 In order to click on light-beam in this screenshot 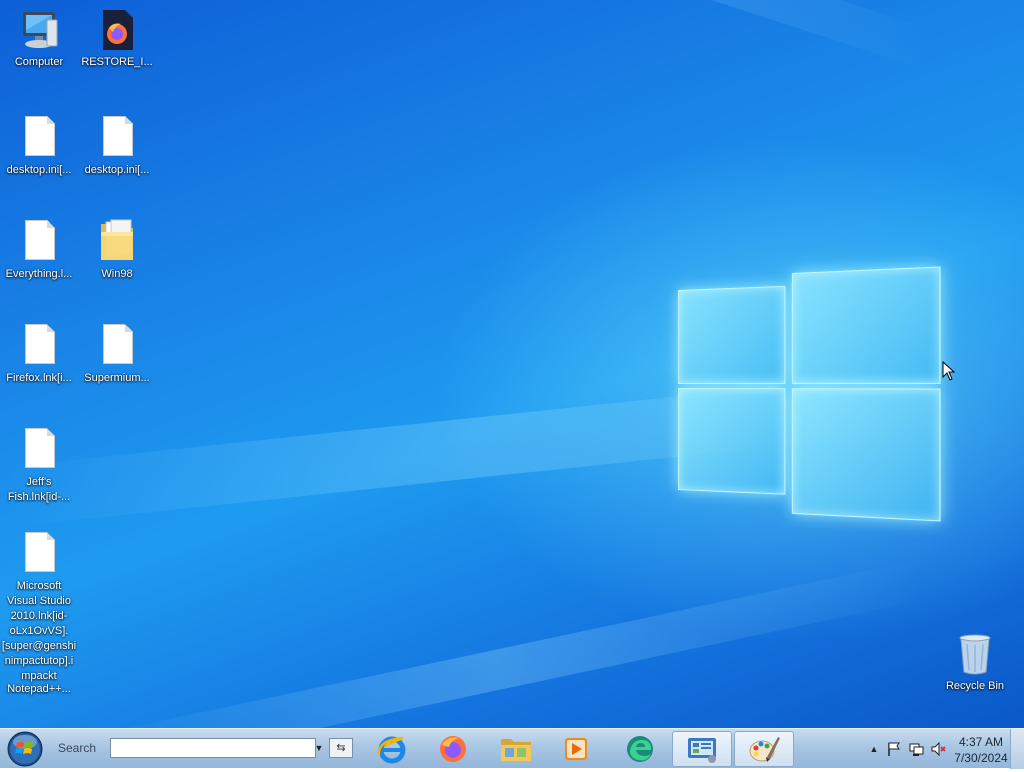, I will do `click(544, 34)`.